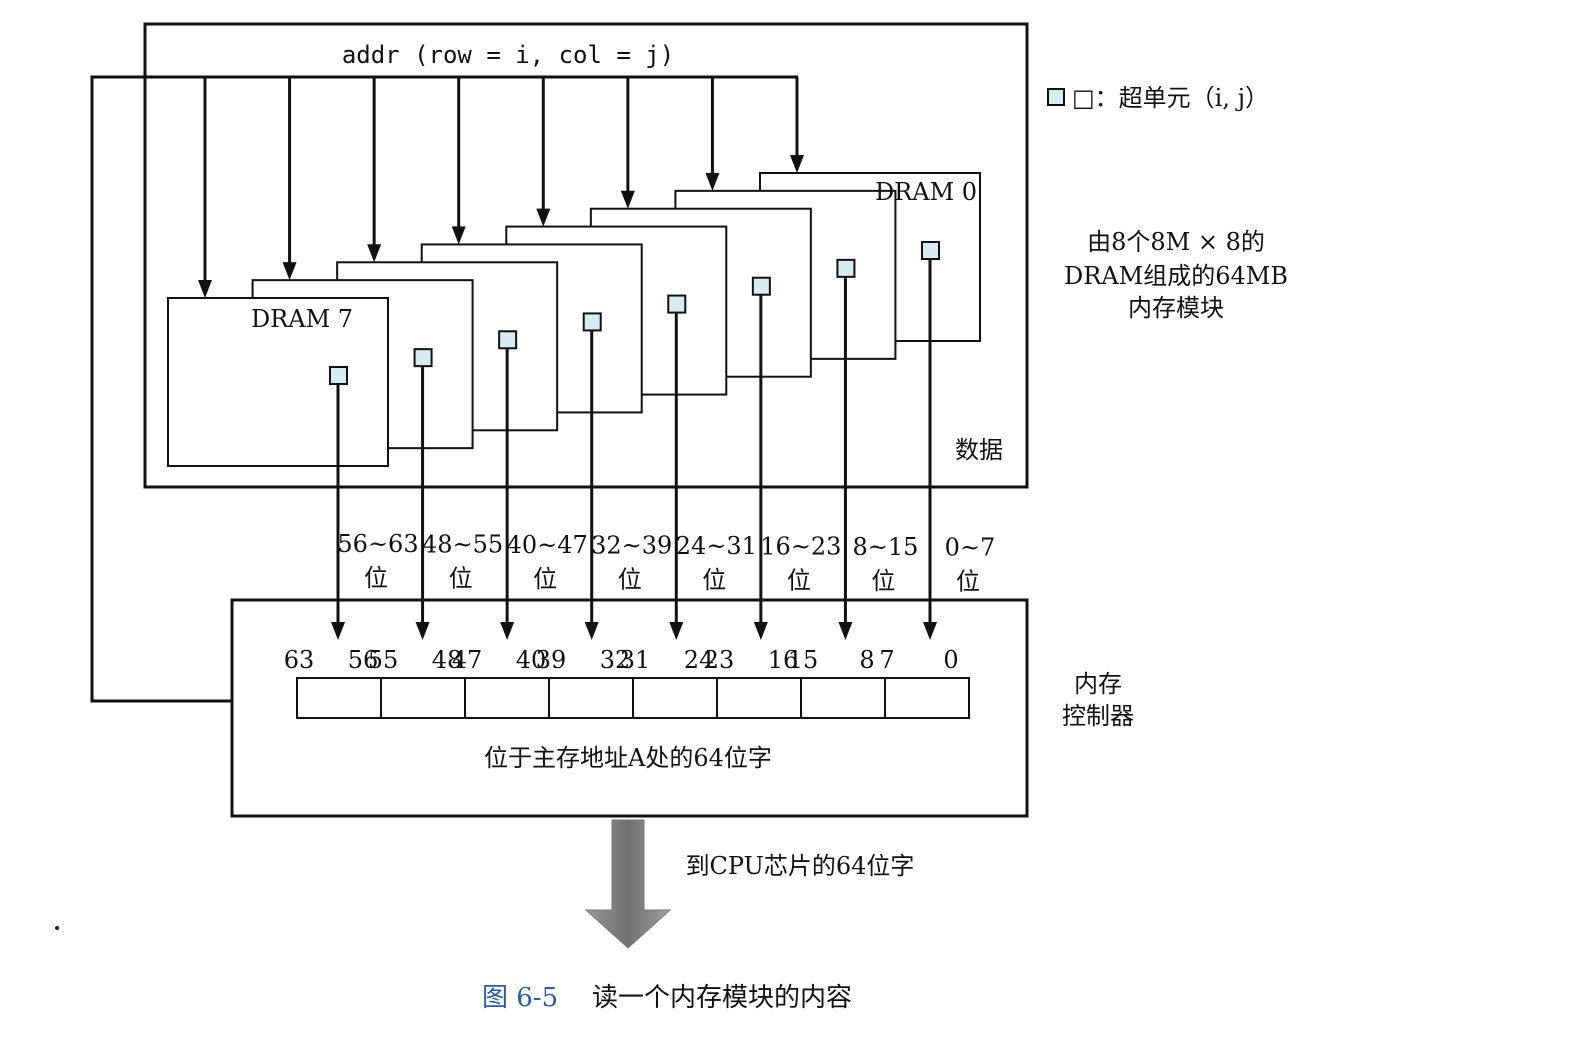 Image resolution: width=1588 pixels, height=1056 pixels. What do you see at coordinates (716, 546) in the screenshot?
I see `bit-range-4: 24~31` at bounding box center [716, 546].